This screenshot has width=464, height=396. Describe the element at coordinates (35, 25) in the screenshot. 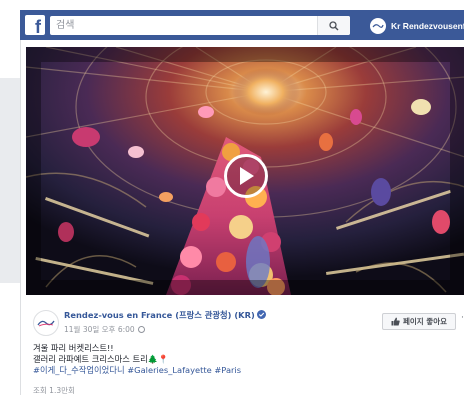

I see `facebook-logo: f` at that location.